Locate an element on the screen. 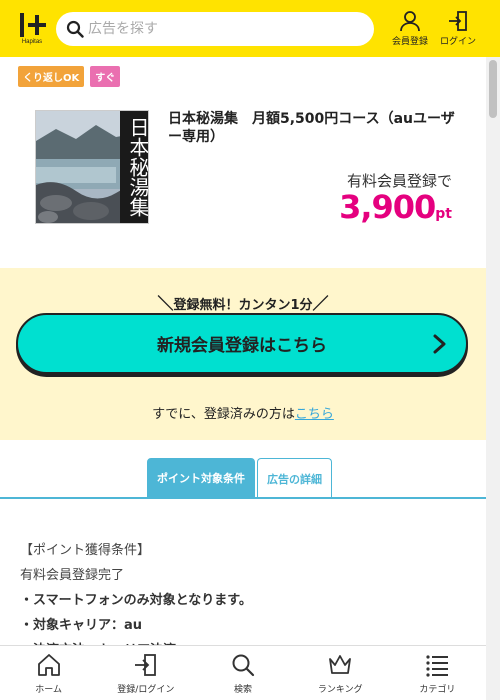 The width and height of the screenshot is (500, 700). signup-button: 新規会員登録はこちら is located at coordinates (242, 343).